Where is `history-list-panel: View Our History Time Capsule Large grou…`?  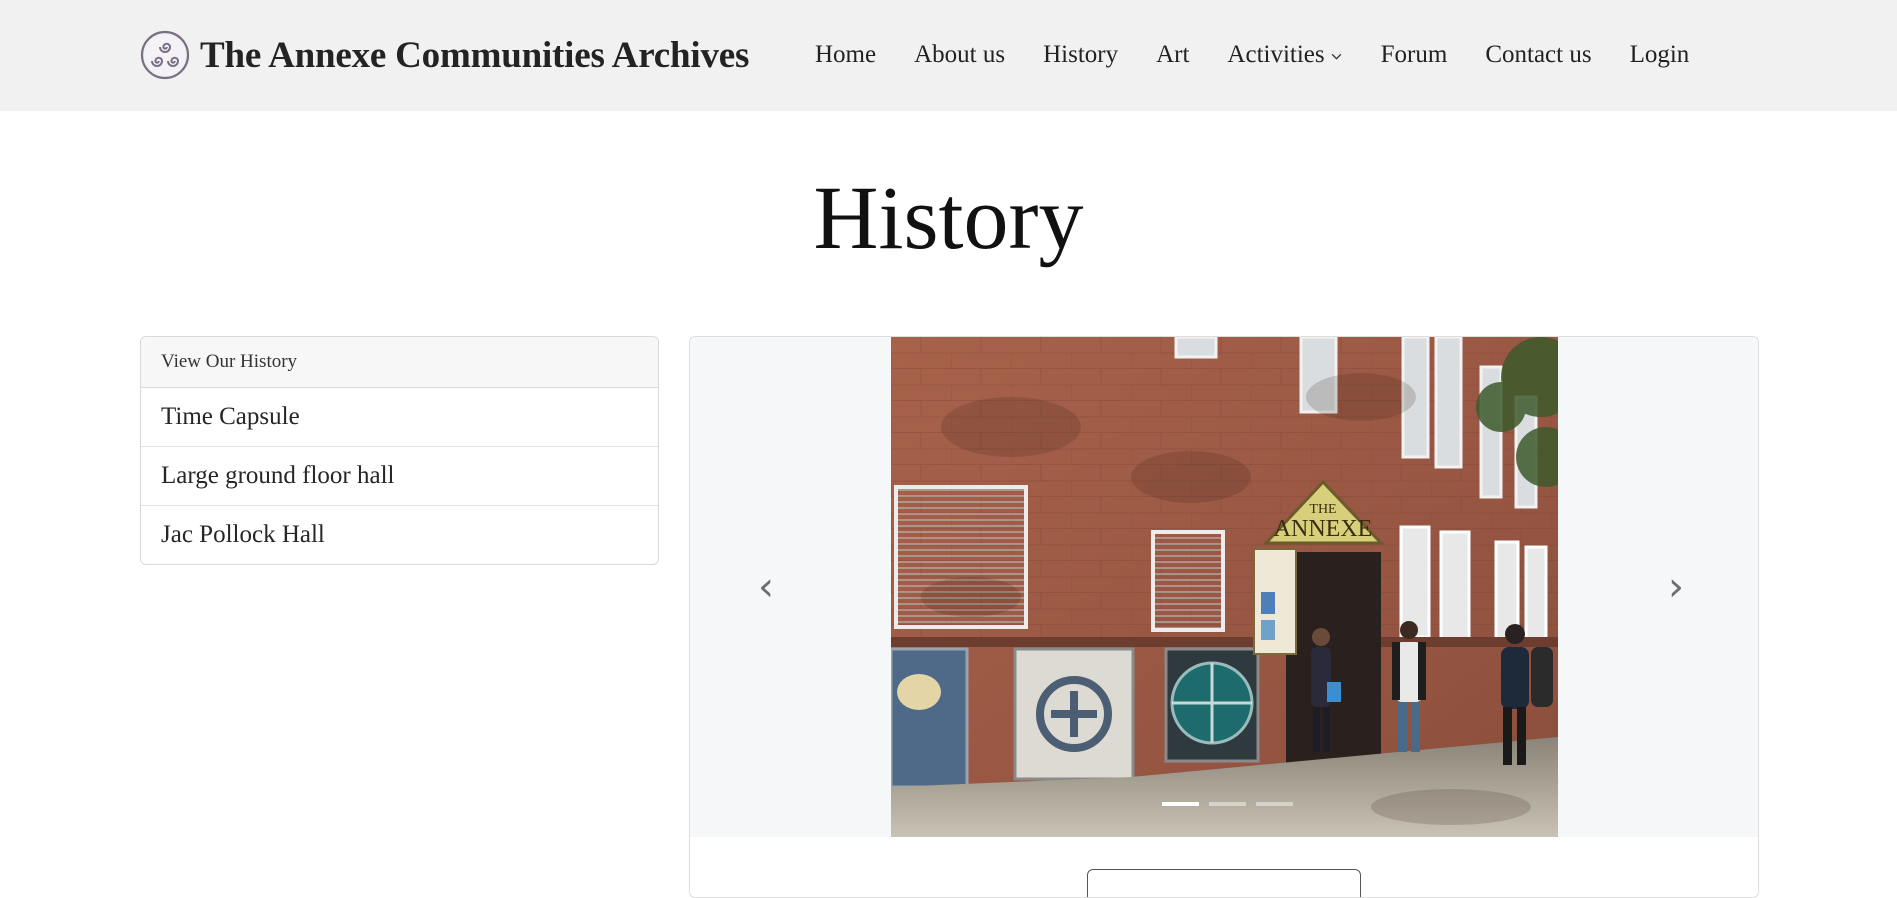 history-list-panel: View Our History Time Capsule Large grou… is located at coordinates (399, 450).